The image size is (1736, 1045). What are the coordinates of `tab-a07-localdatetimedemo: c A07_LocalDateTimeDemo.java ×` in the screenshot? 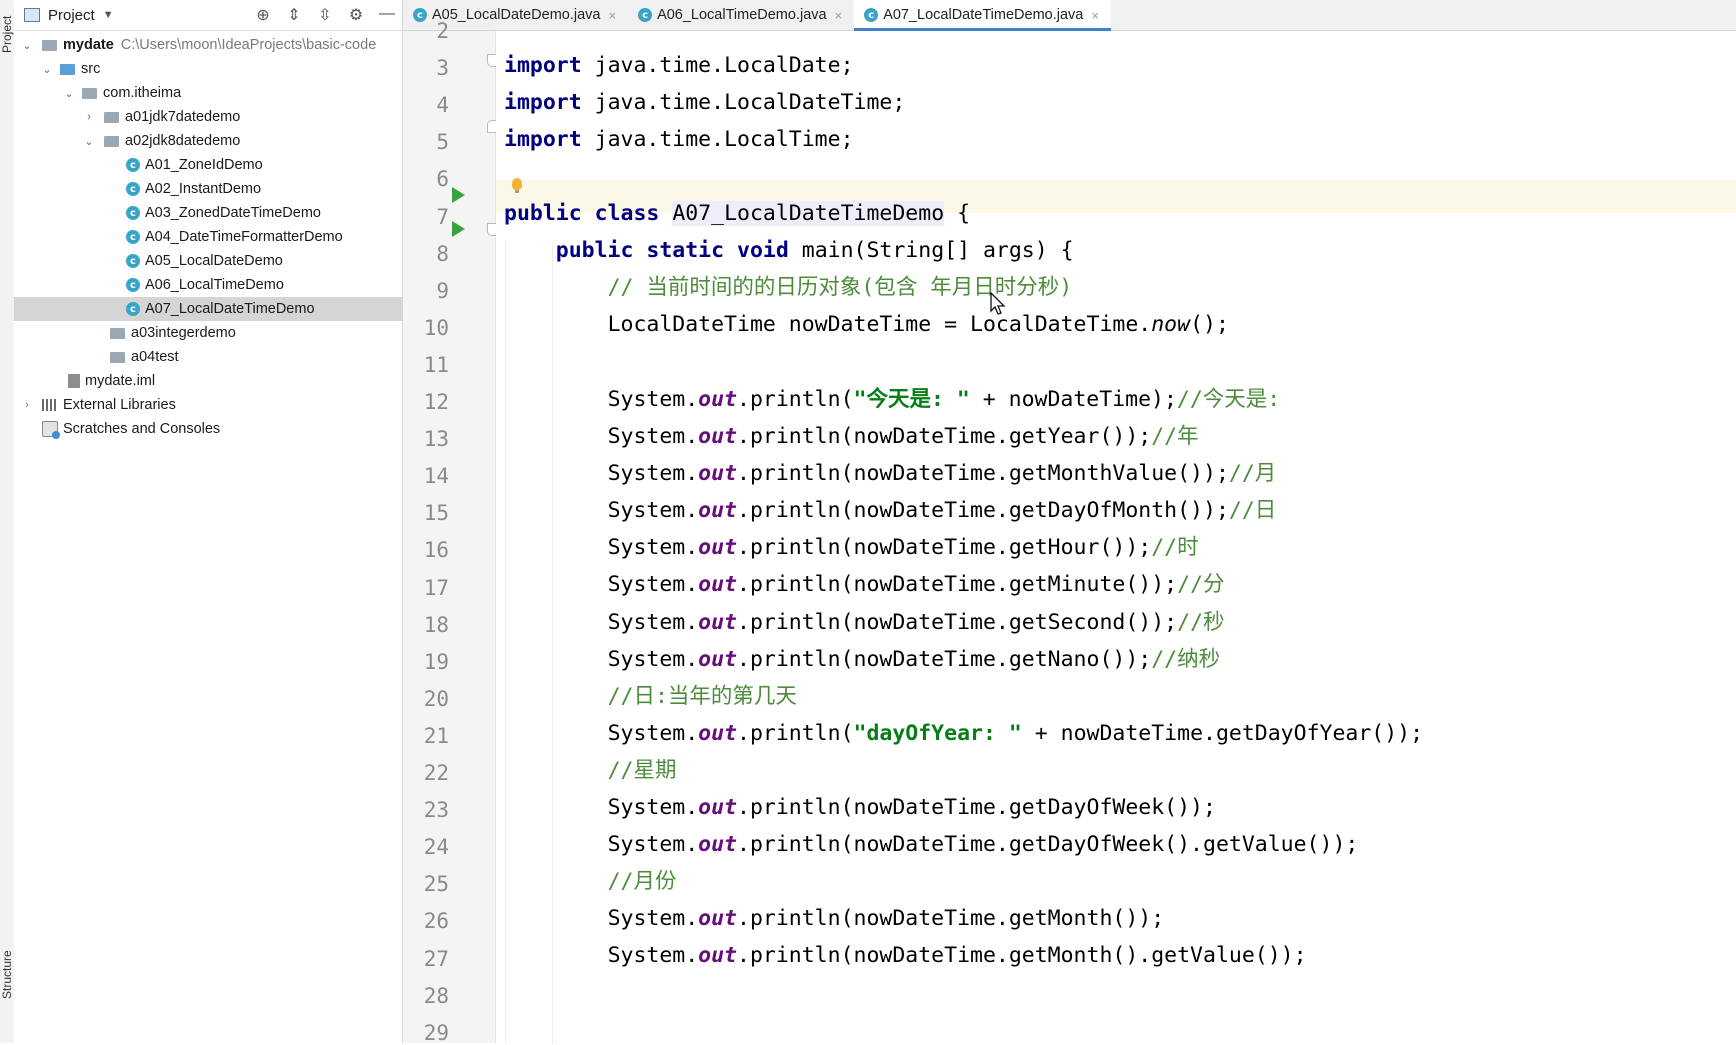 It's located at (982, 15).